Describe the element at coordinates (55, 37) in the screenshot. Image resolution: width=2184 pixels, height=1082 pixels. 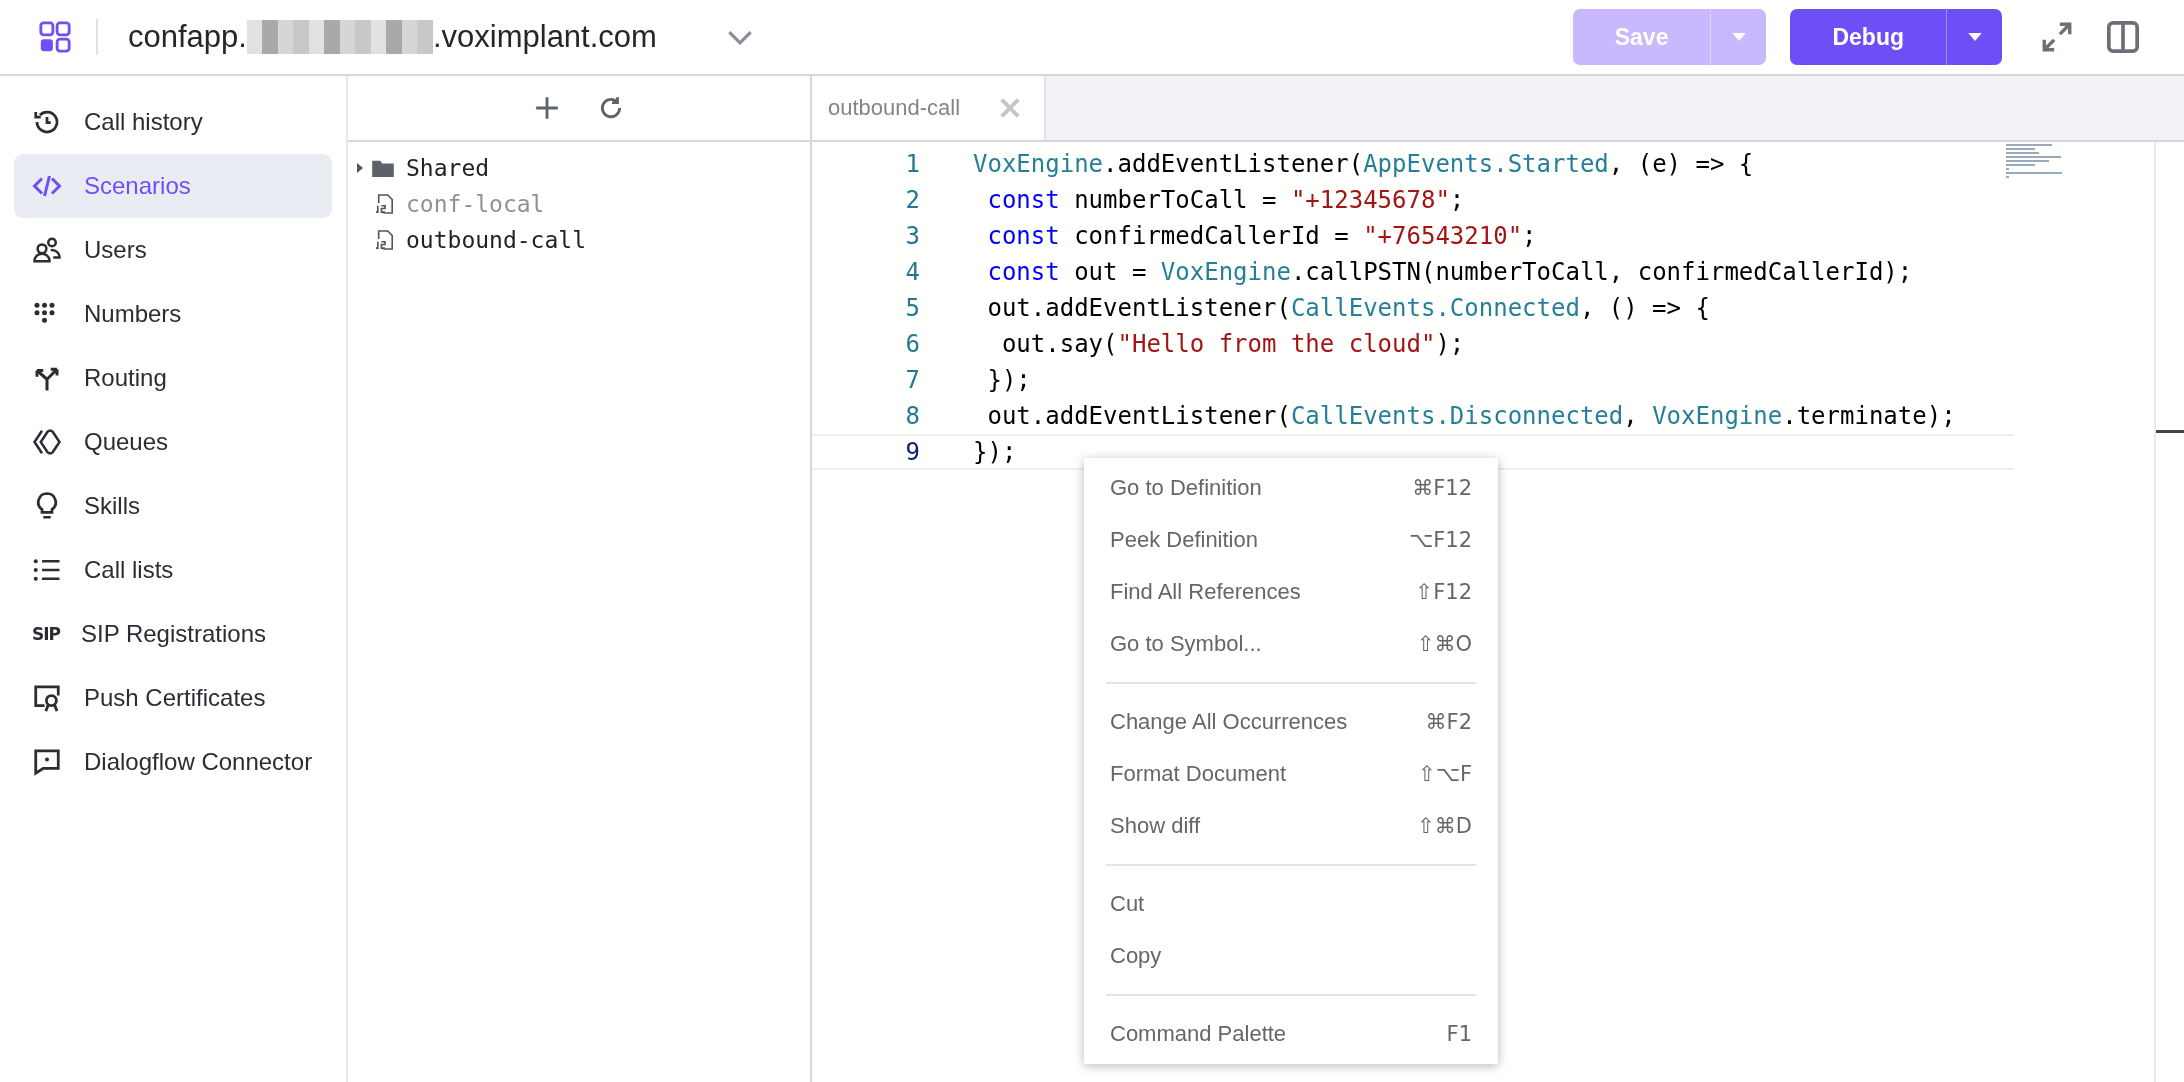
I see `apps-grid-icon` at that location.